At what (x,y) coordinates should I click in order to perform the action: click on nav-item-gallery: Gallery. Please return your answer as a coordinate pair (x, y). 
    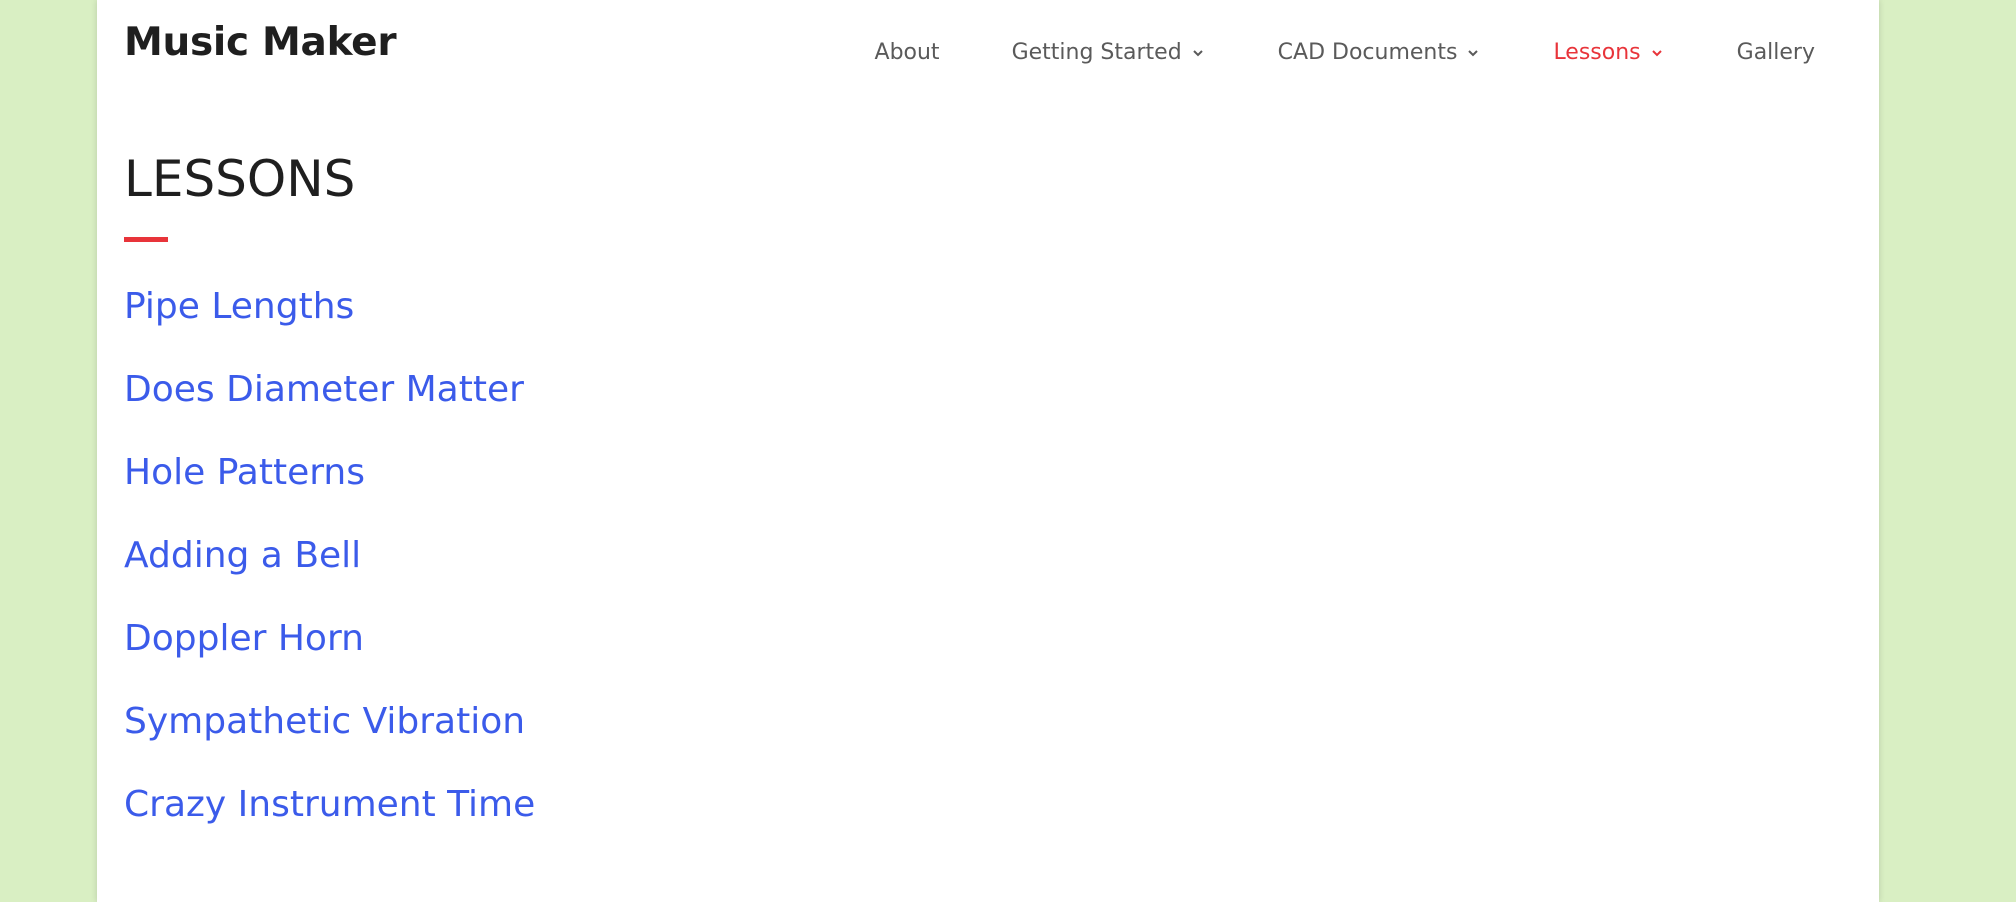
    Looking at the image, I should click on (1776, 52).